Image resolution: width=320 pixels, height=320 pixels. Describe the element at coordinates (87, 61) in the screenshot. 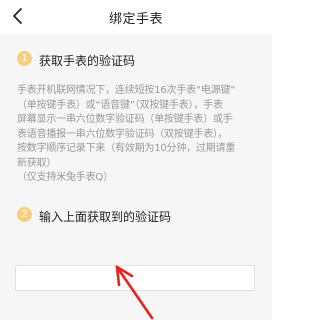

I see `step-1-title: 获取手表的验证码` at that location.